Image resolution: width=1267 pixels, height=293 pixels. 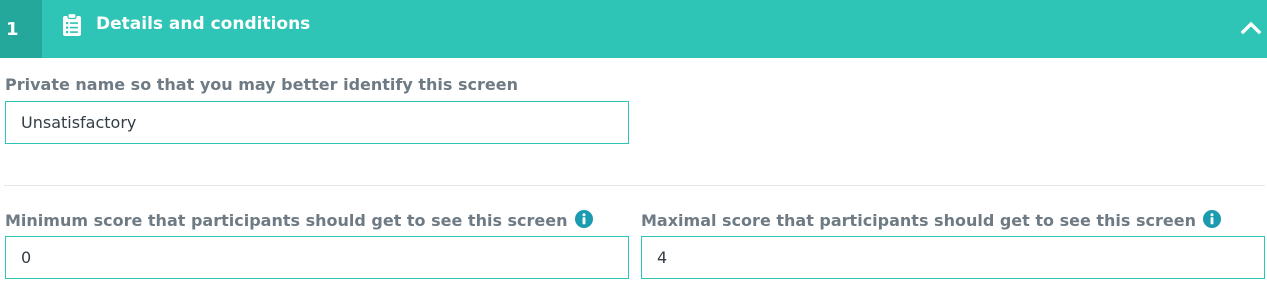 I want to click on clipboard-list-icon, so click(x=72, y=24).